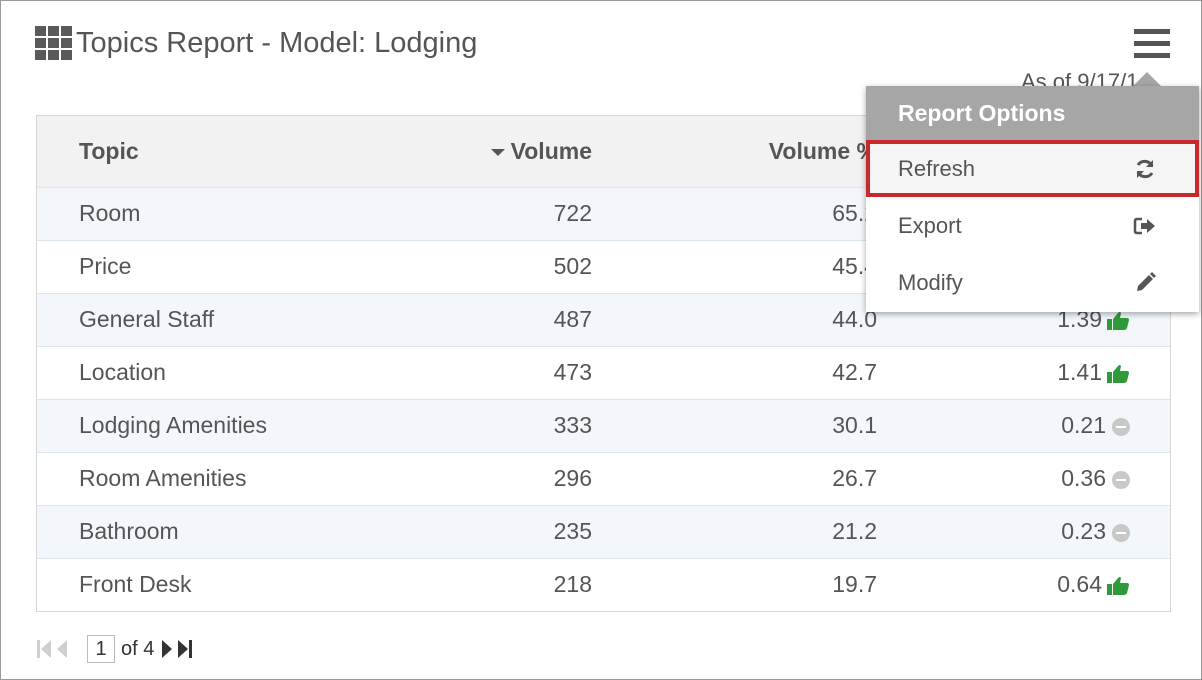 The image size is (1202, 680). What do you see at coordinates (572, 478) in the screenshot?
I see `cell-volume: 296` at bounding box center [572, 478].